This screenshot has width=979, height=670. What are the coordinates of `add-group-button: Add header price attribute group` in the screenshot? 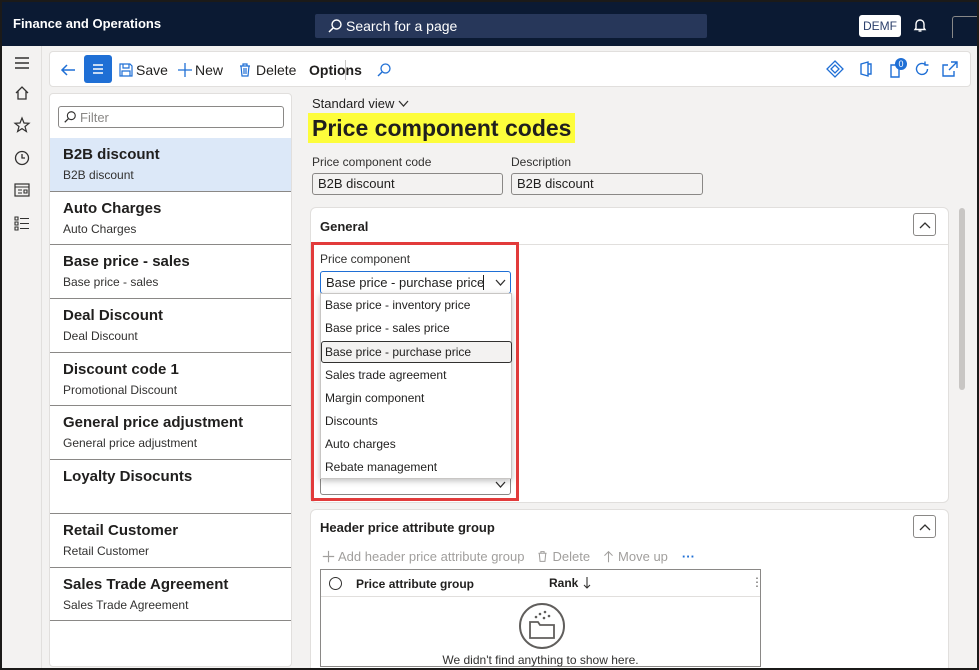 It's located at (431, 556).